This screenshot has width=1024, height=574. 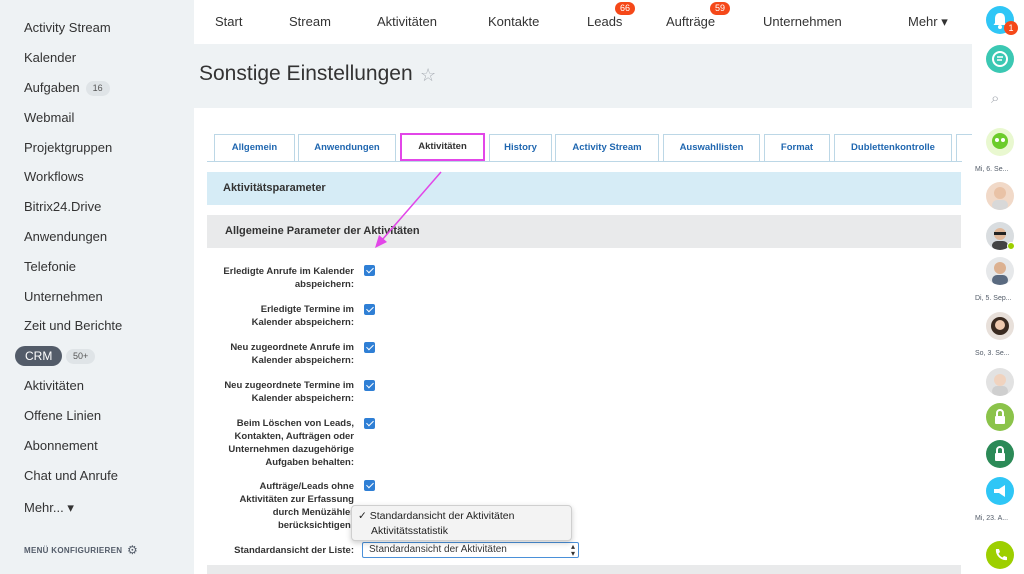 I want to click on tab-allgemein: Allgemein, so click(x=254, y=147).